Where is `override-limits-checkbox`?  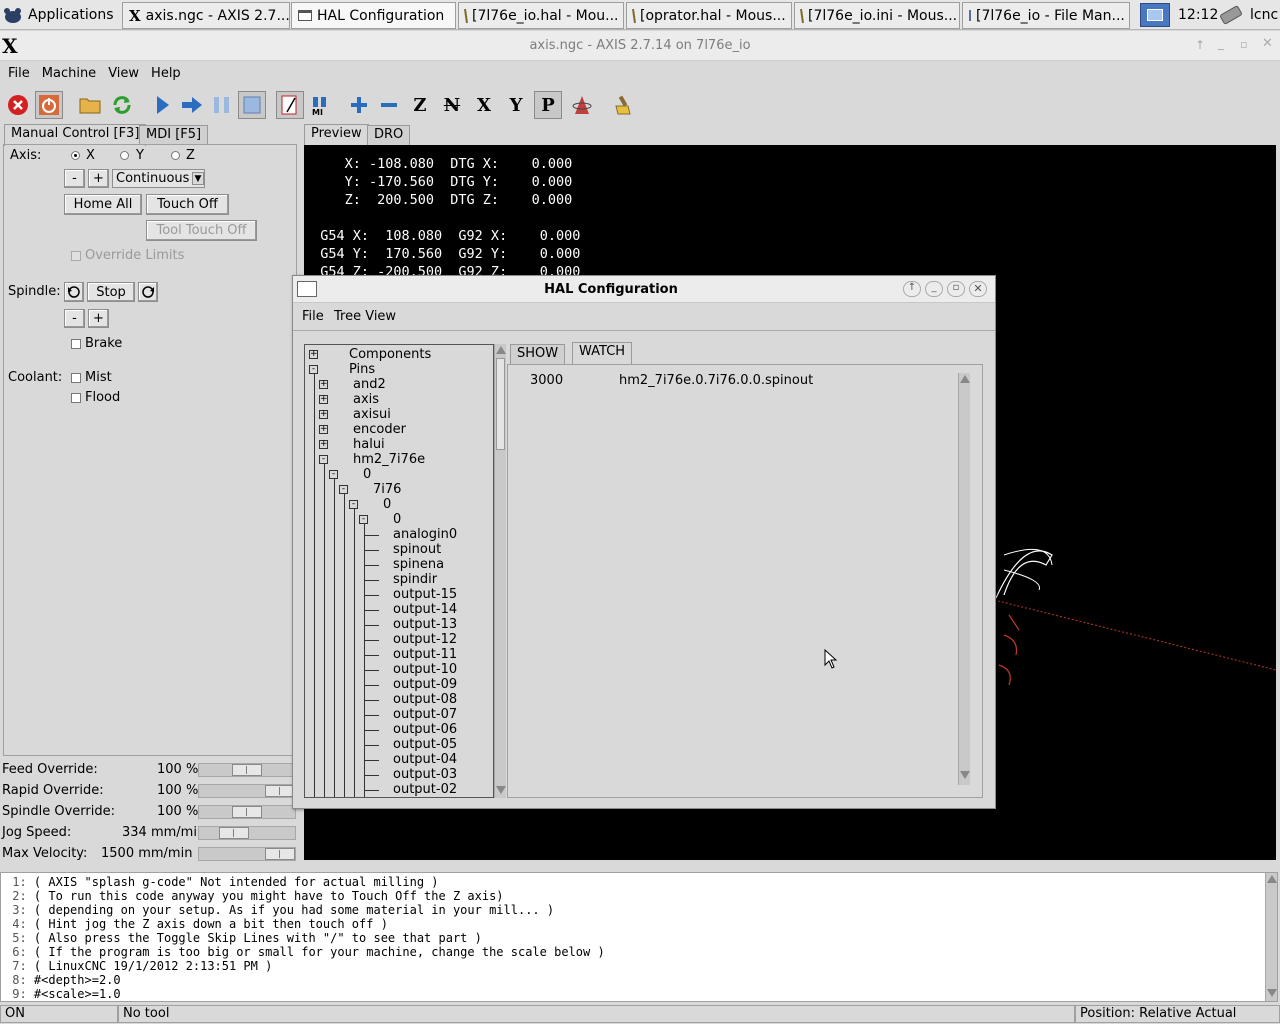 override-limits-checkbox is located at coordinates (76, 256).